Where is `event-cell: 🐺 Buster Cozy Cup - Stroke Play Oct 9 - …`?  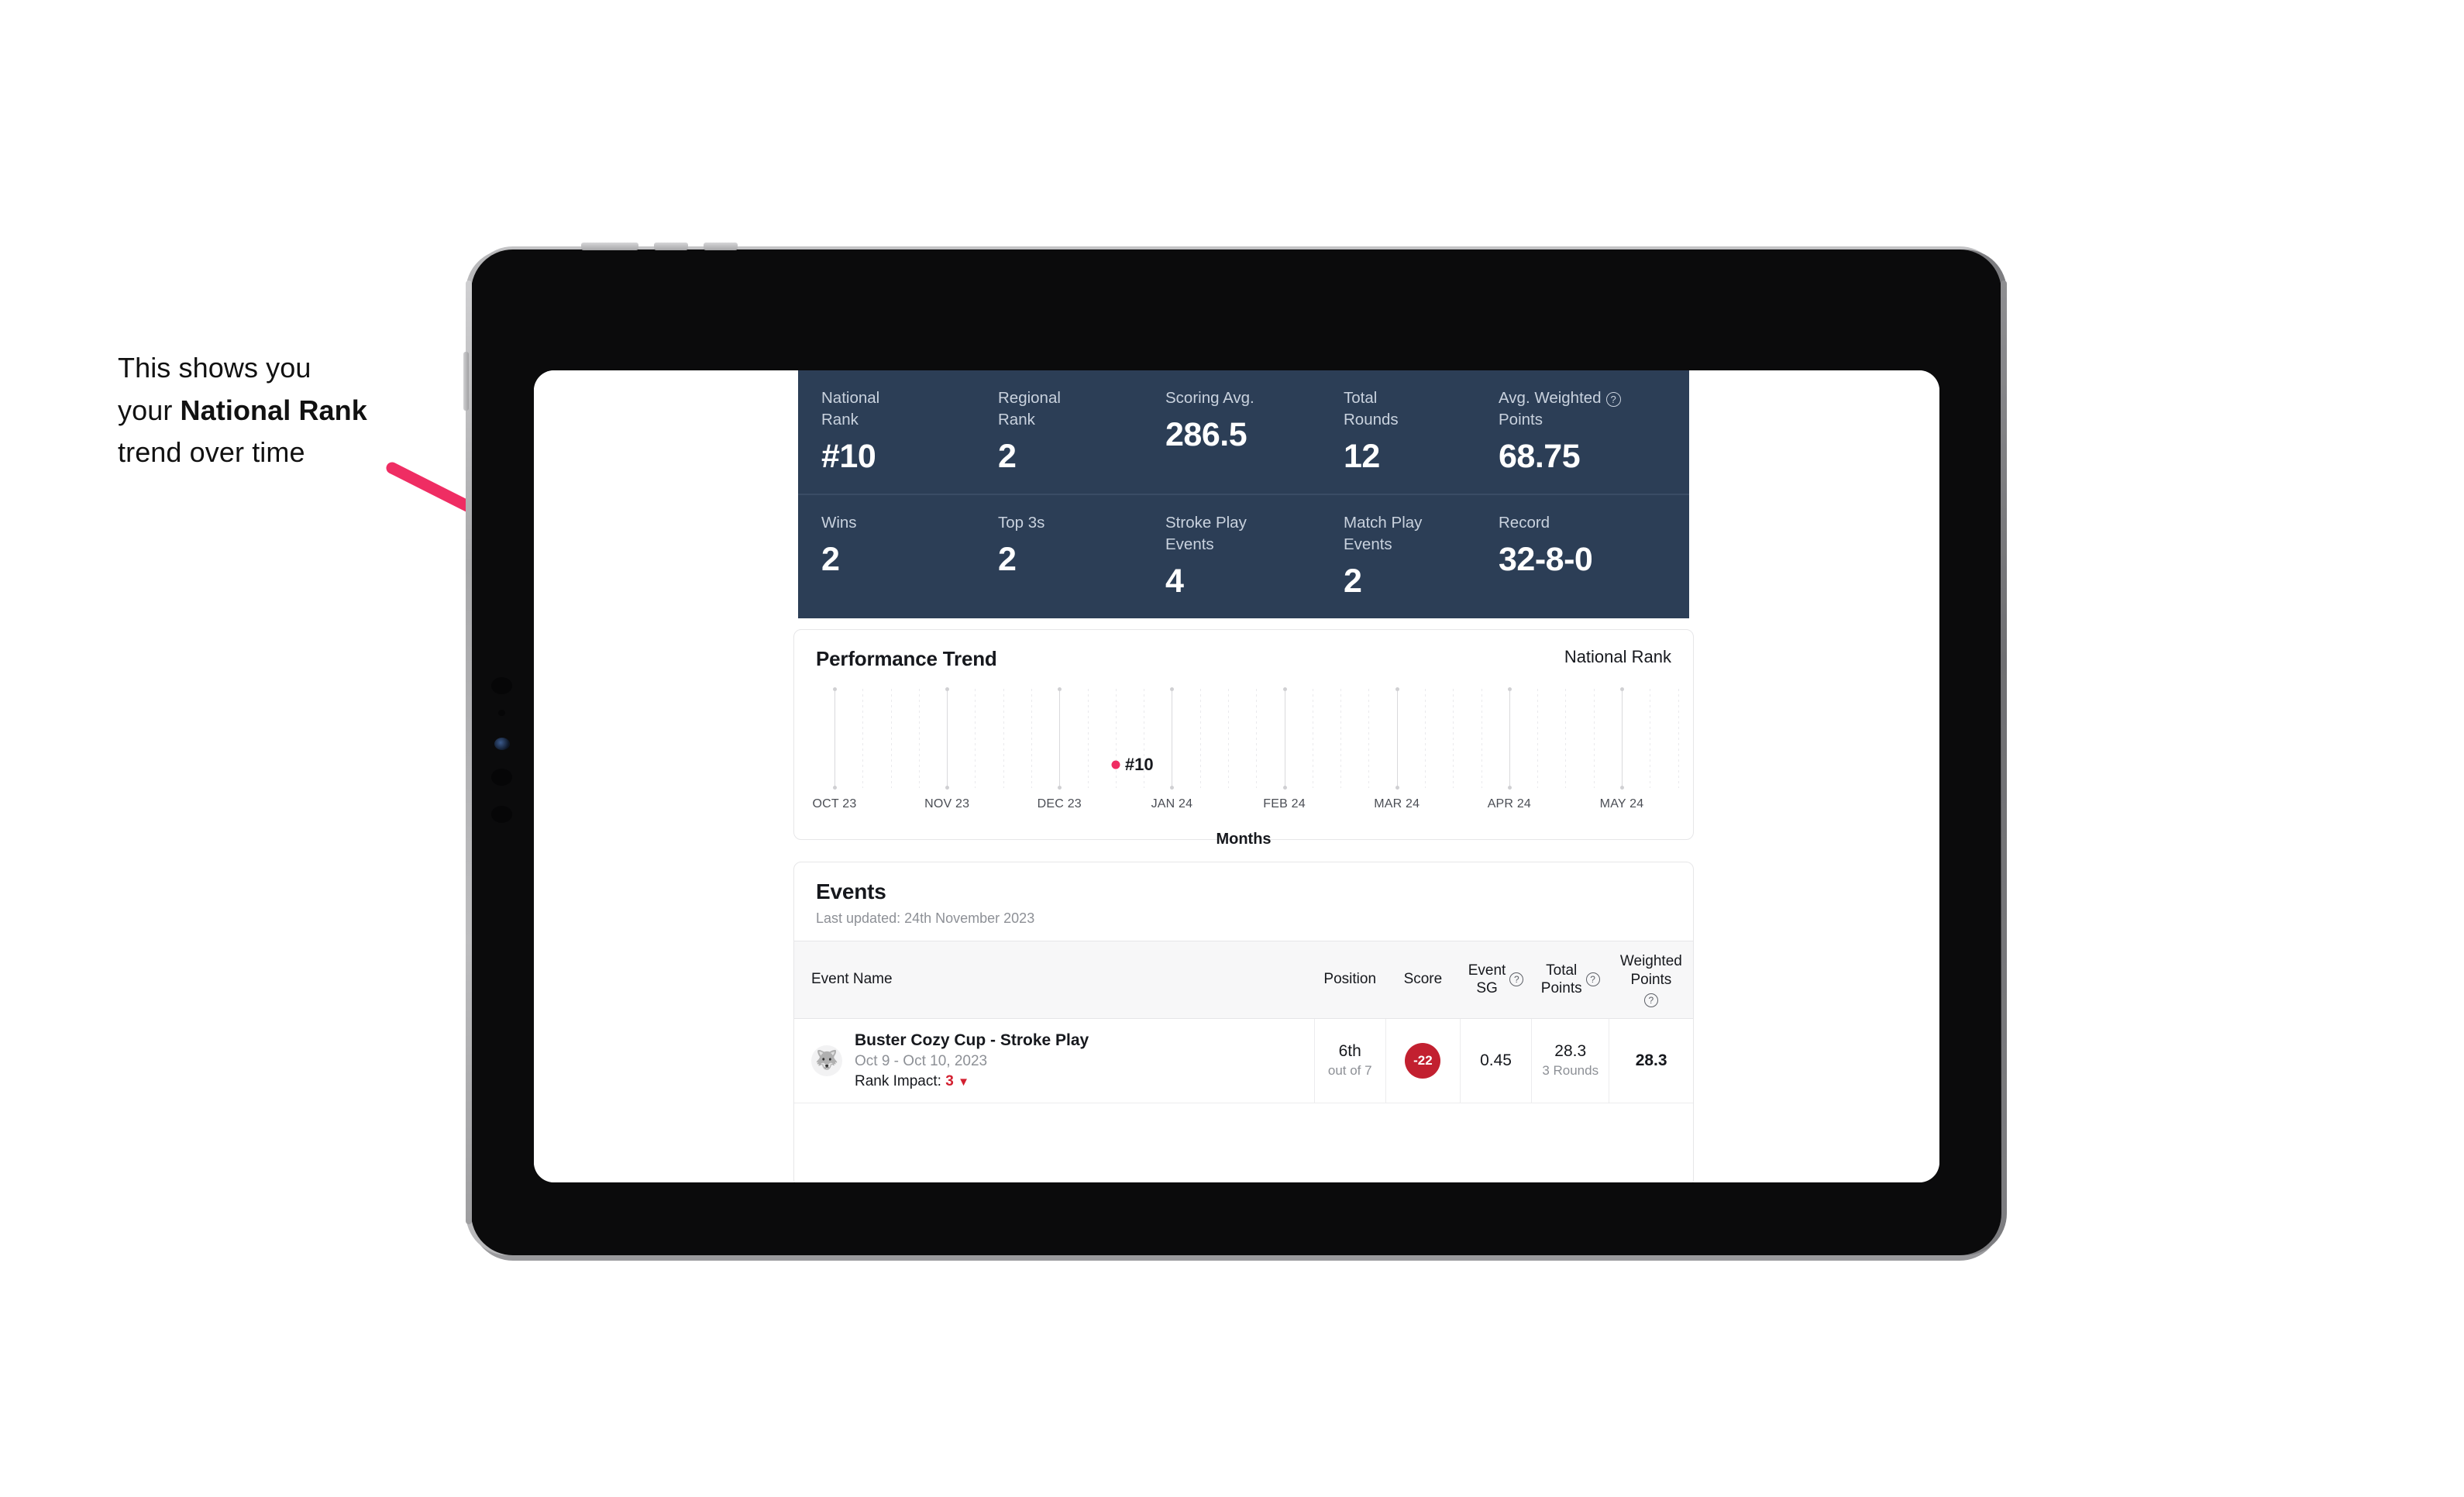 event-cell: 🐺 Buster Cozy Cup - Stroke Play Oct 9 - … is located at coordinates (1059, 1060).